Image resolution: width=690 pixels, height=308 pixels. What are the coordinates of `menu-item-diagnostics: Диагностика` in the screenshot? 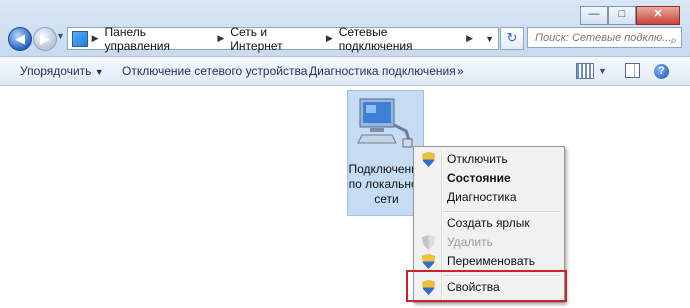 It's located at (489, 197).